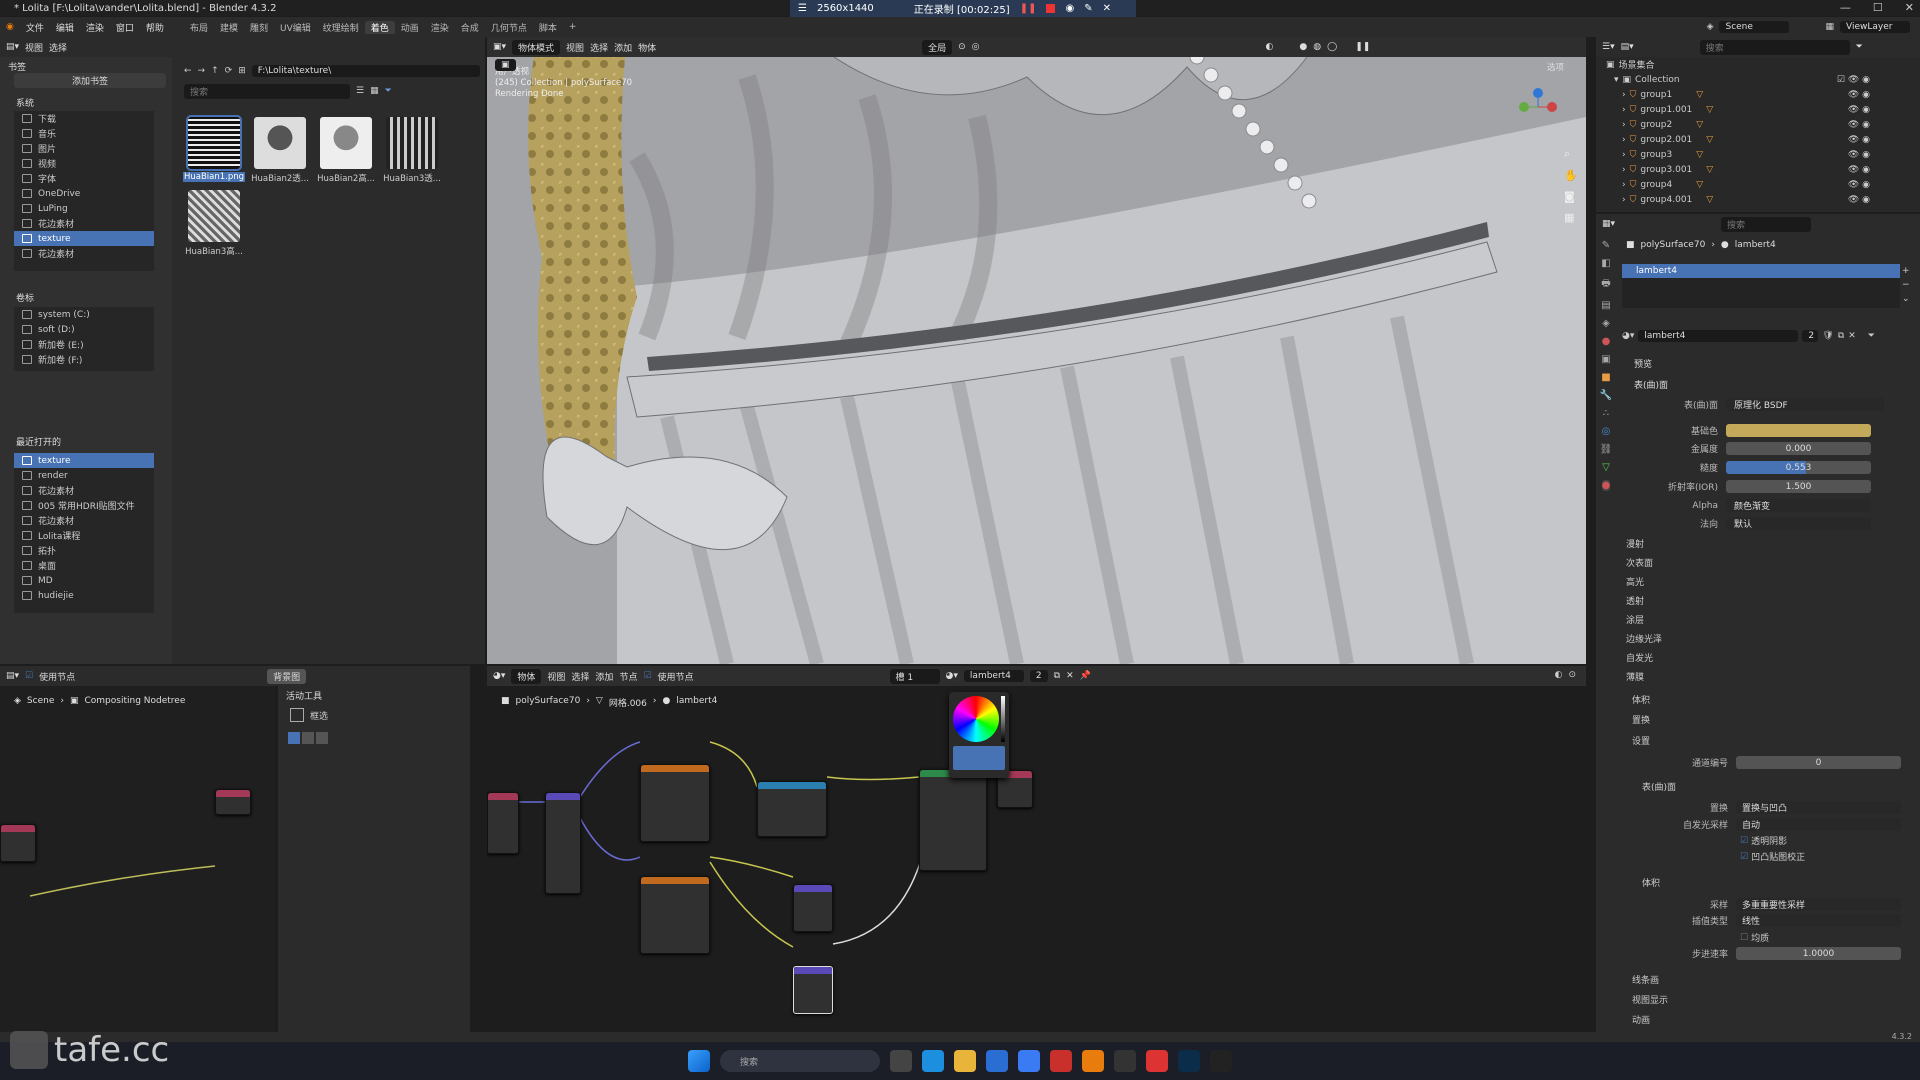 Image resolution: width=1920 pixels, height=1080 pixels. I want to click on viewlayer-field: ViewLayer, so click(1875, 27).